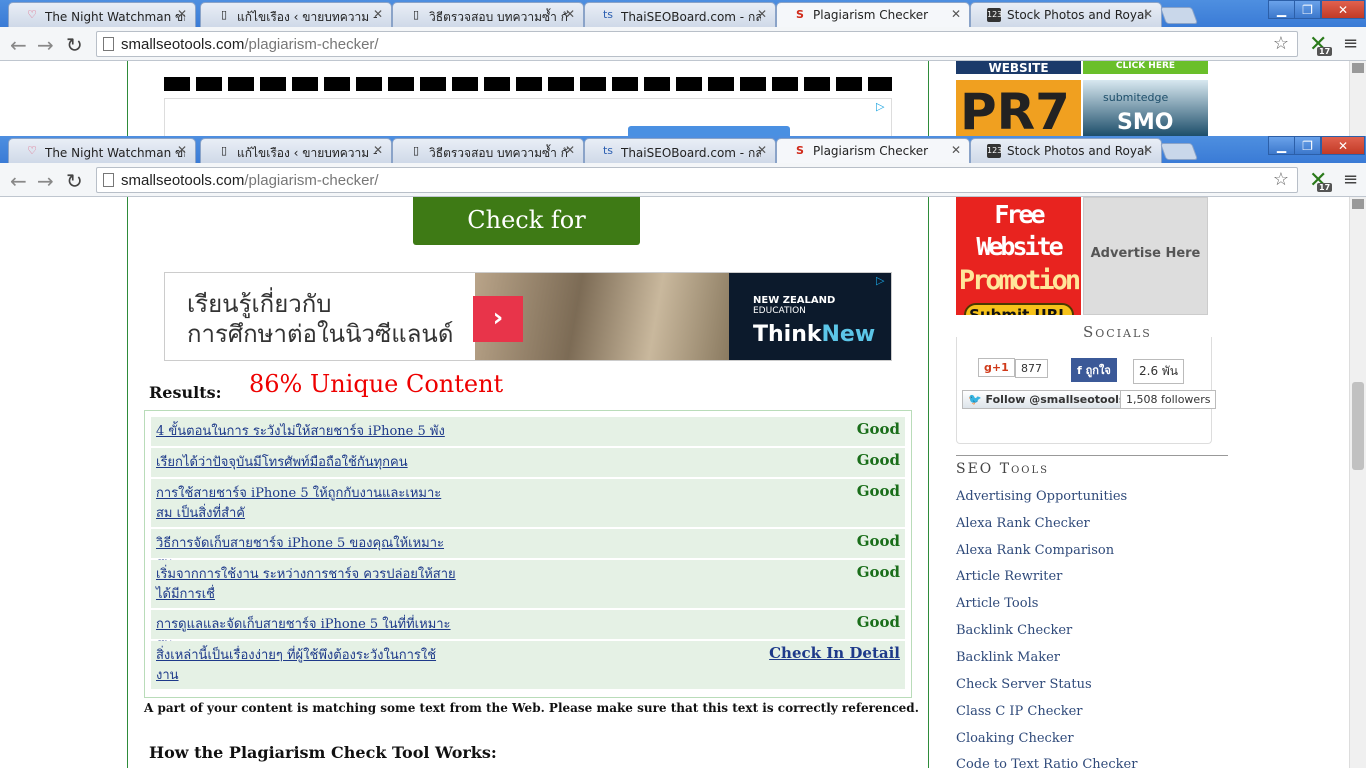 Image resolution: width=1366 pixels, height=768 pixels. What do you see at coordinates (1018, 108) in the screenshot?
I see `pr7-banner: PR7` at bounding box center [1018, 108].